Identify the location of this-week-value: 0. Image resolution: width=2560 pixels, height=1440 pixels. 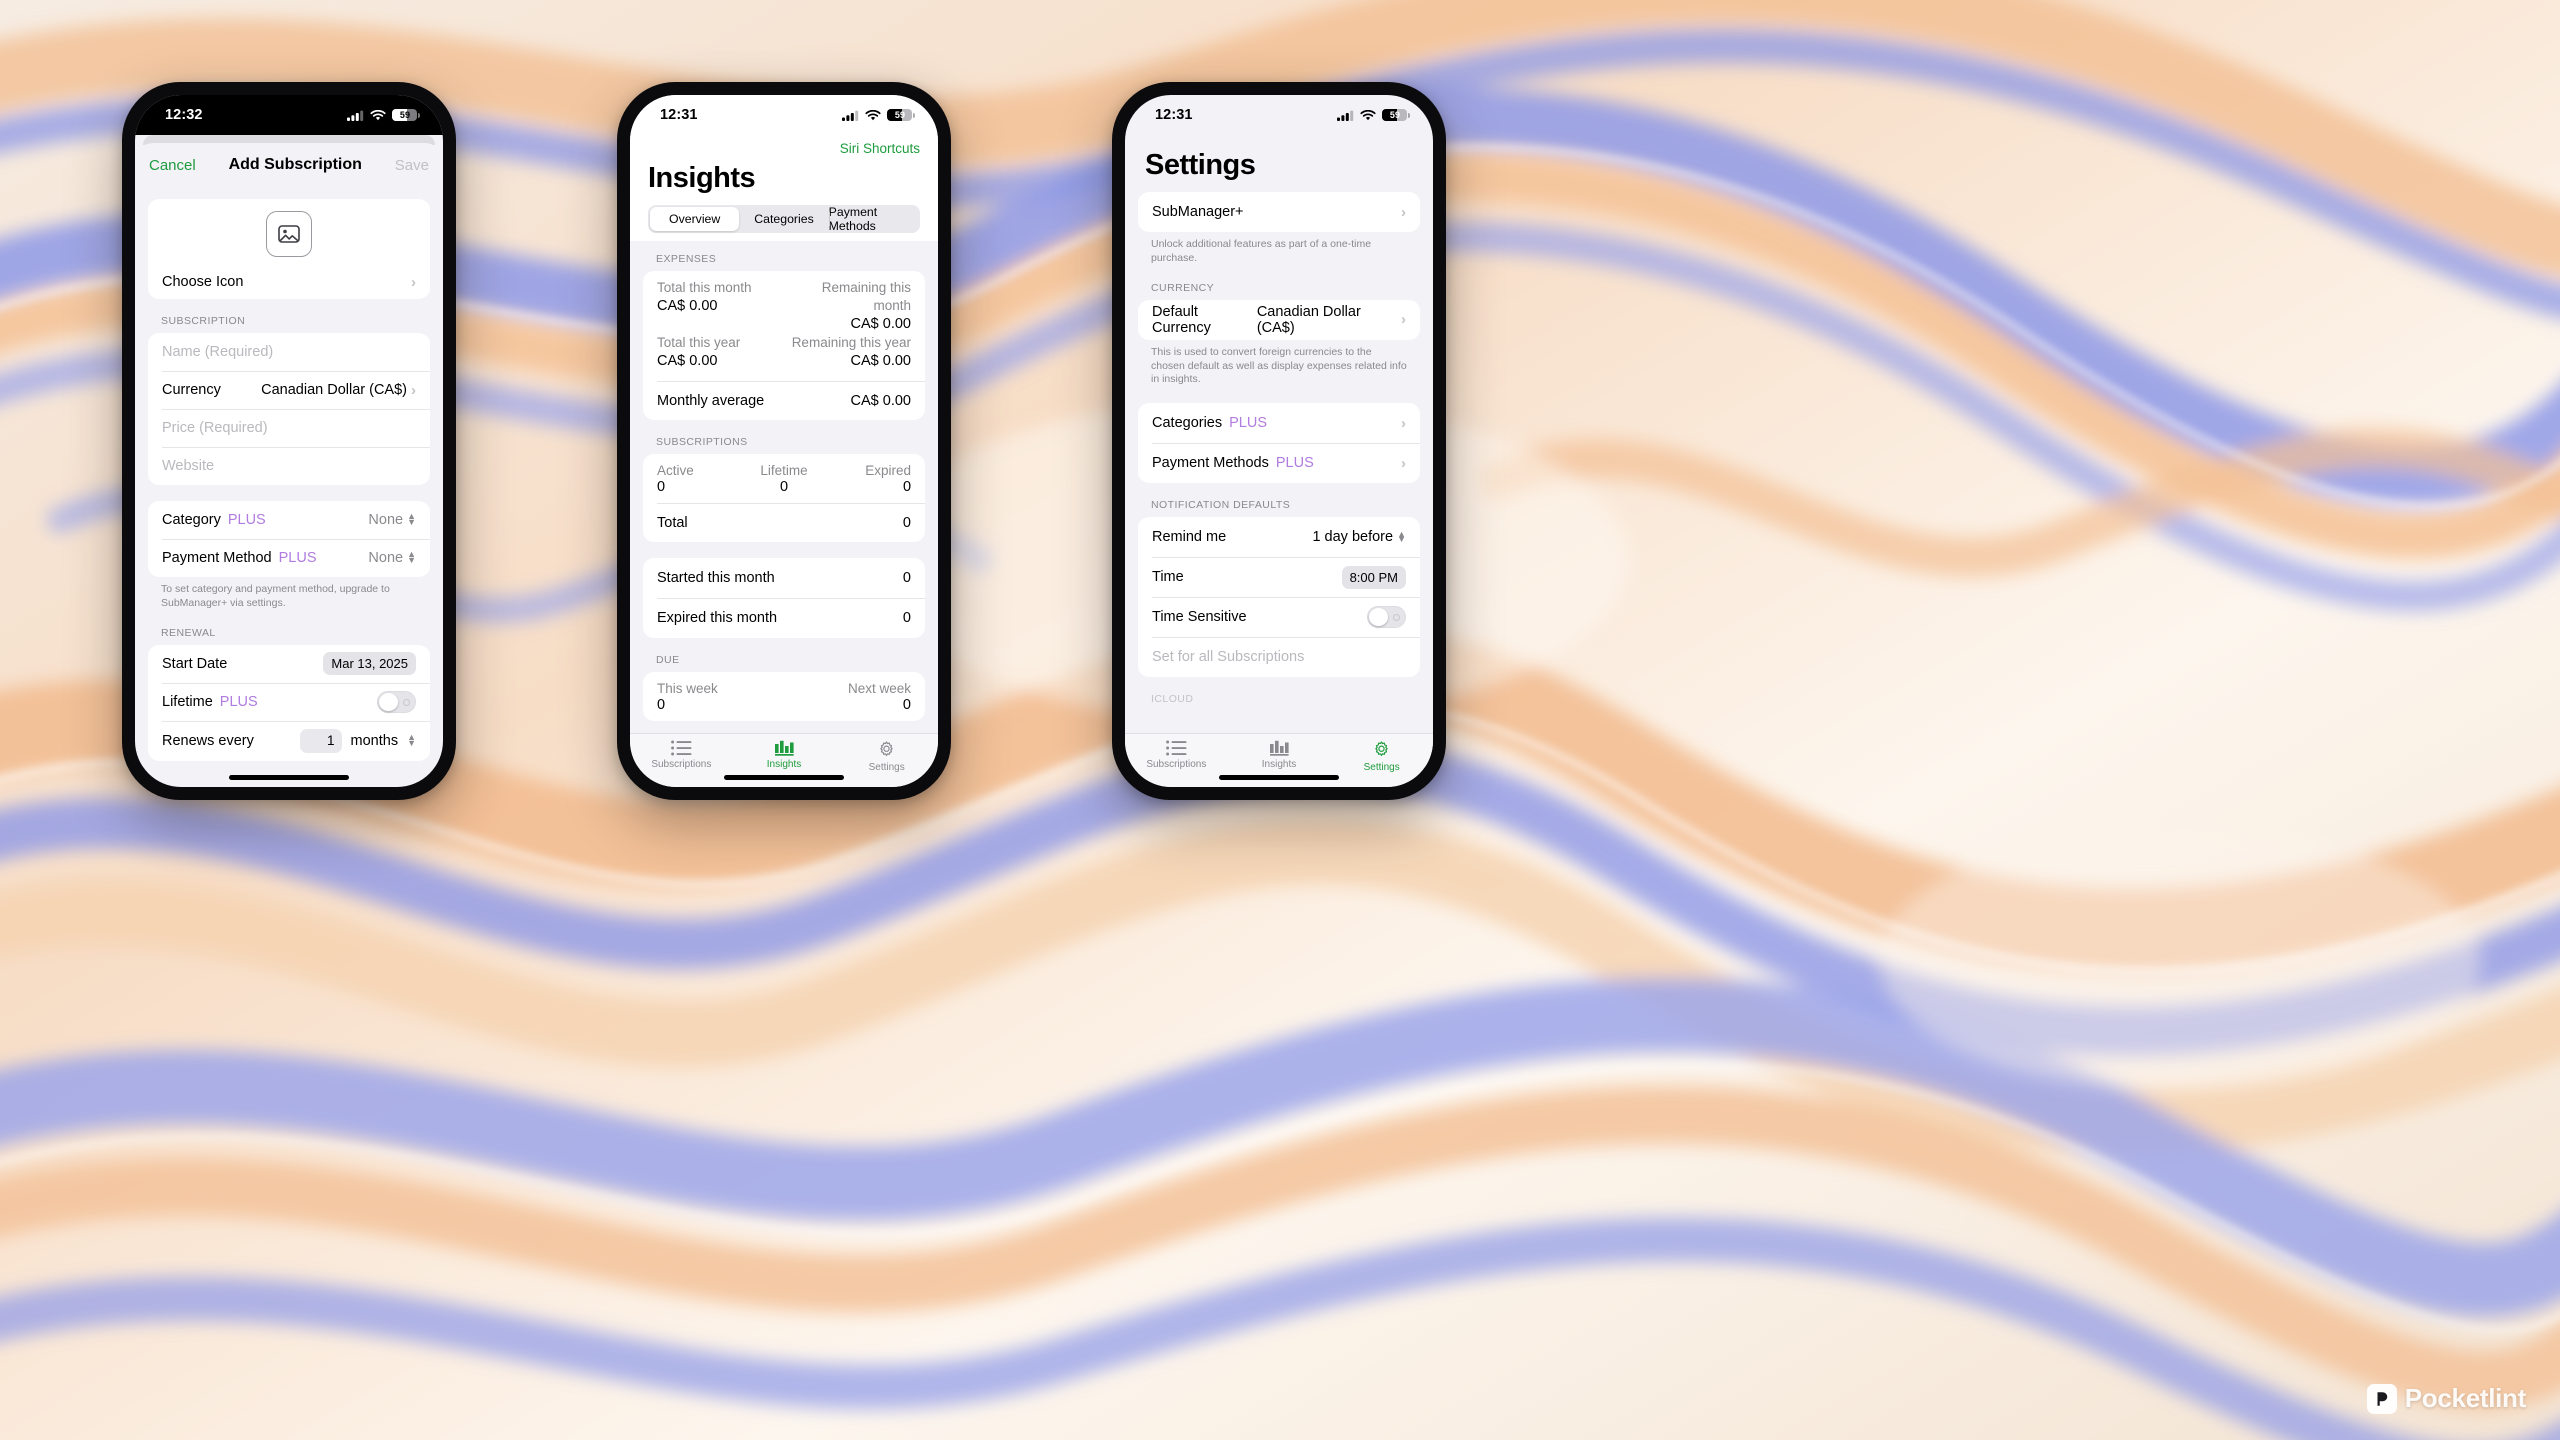
(661, 704).